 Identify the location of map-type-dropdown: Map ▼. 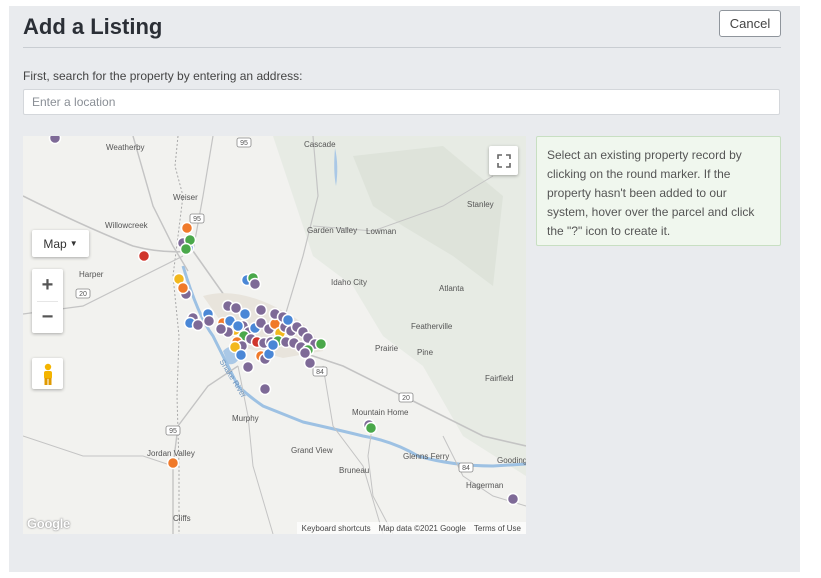
(60, 243).